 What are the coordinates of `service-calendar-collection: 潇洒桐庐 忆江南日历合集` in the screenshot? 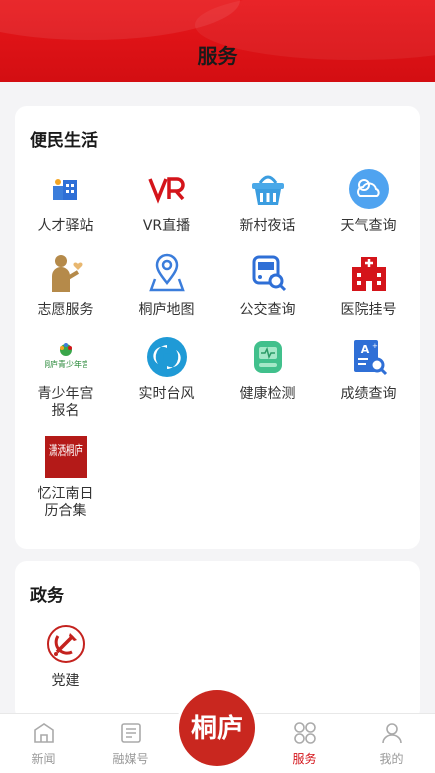 It's located at (65, 478).